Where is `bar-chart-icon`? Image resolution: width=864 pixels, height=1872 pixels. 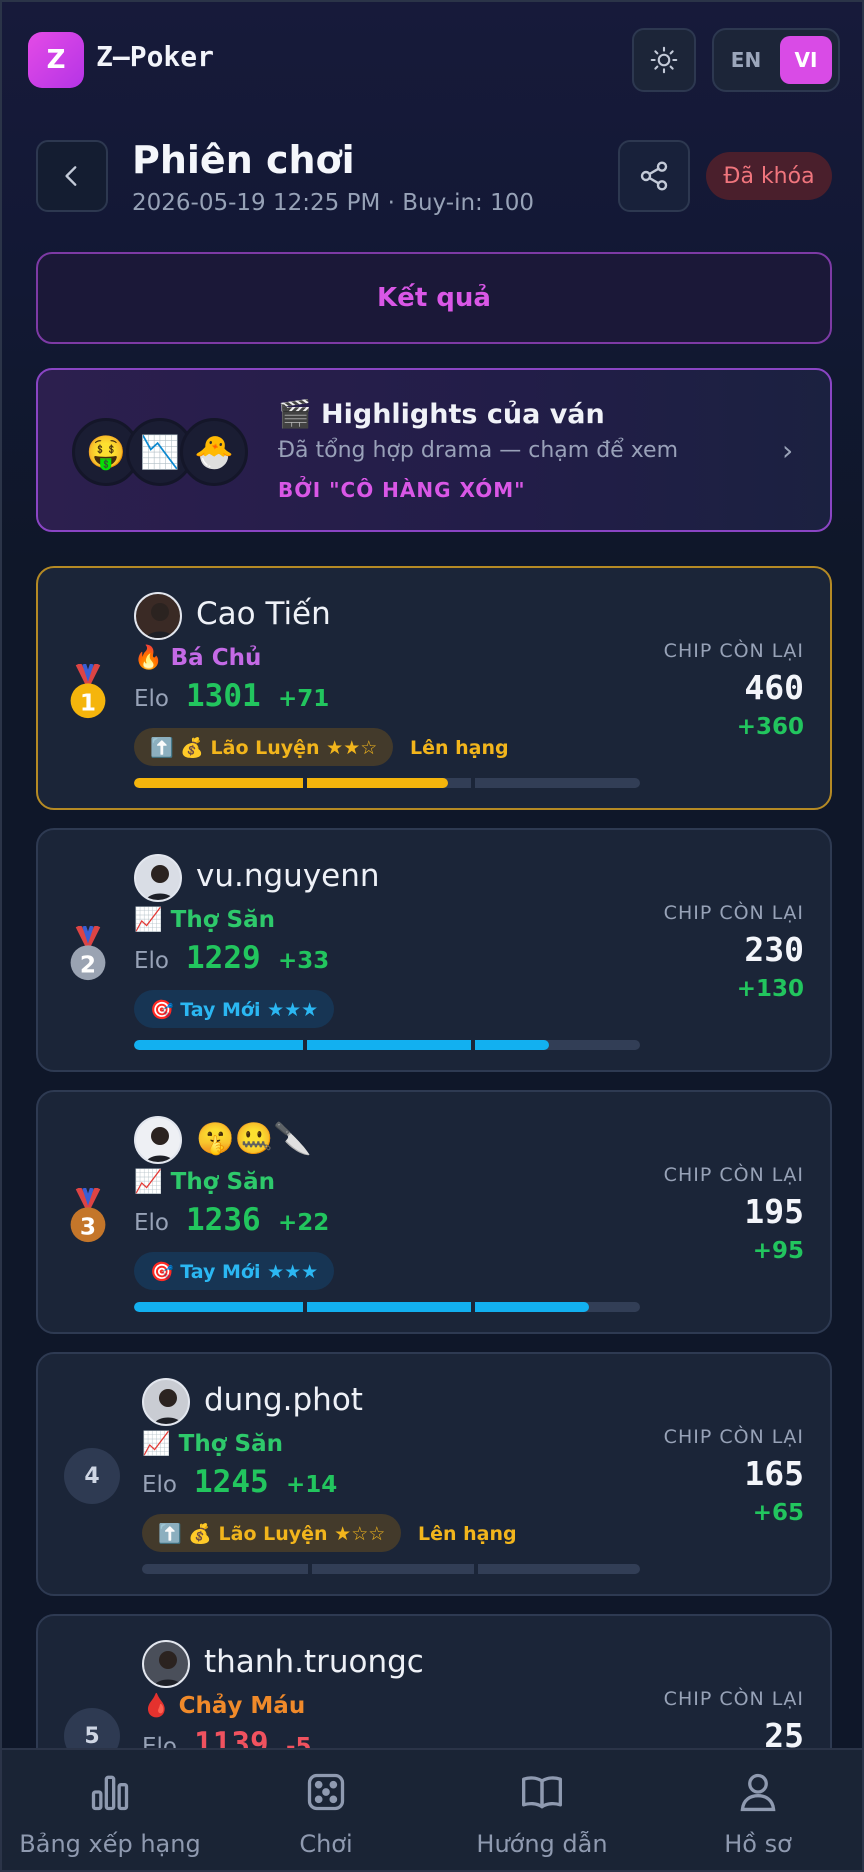 bar-chart-icon is located at coordinates (110, 1793).